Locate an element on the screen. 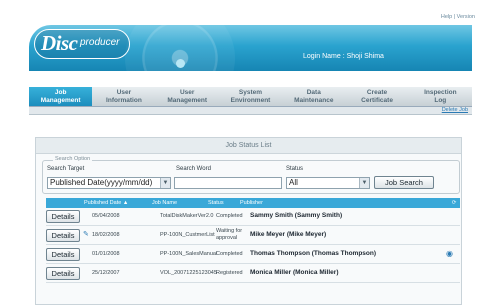  row-date: 01/01/2008 is located at coordinates (106, 254).